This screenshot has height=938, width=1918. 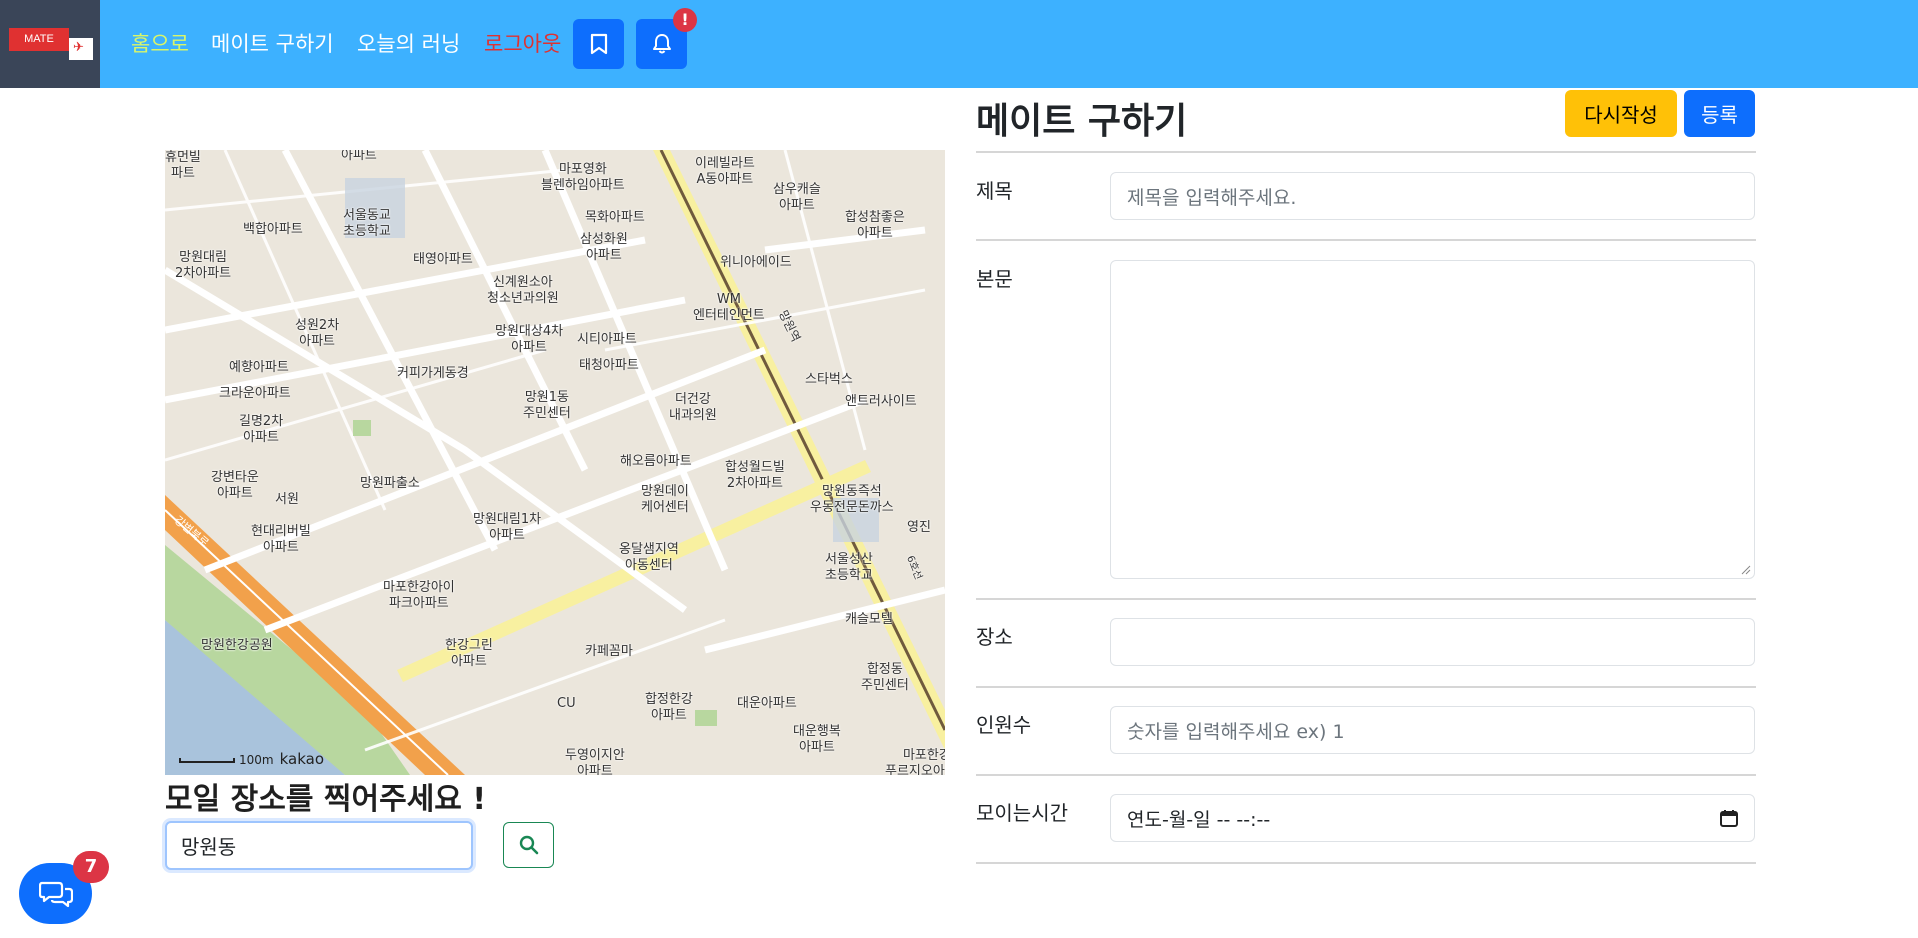 What do you see at coordinates (507, 527) in the screenshot?
I see `map-label: 망원대림1차 아파트` at bounding box center [507, 527].